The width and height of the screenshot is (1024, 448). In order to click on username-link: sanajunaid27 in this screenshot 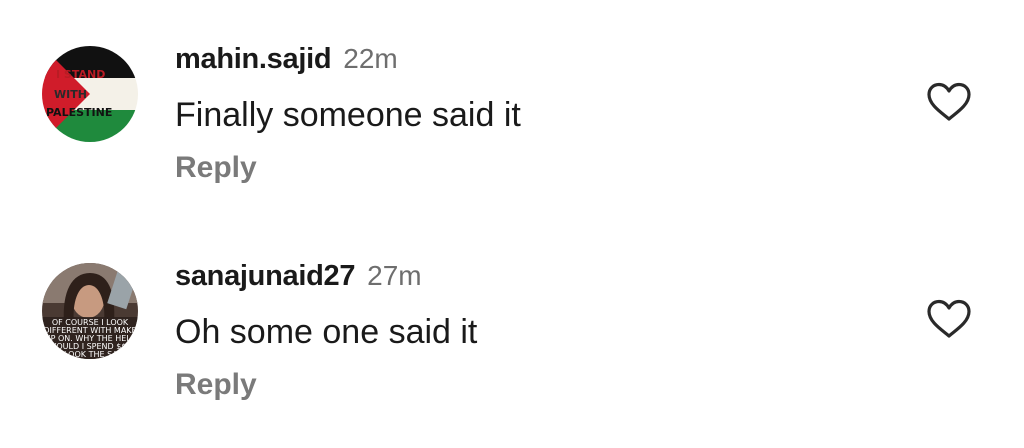, I will do `click(265, 276)`.